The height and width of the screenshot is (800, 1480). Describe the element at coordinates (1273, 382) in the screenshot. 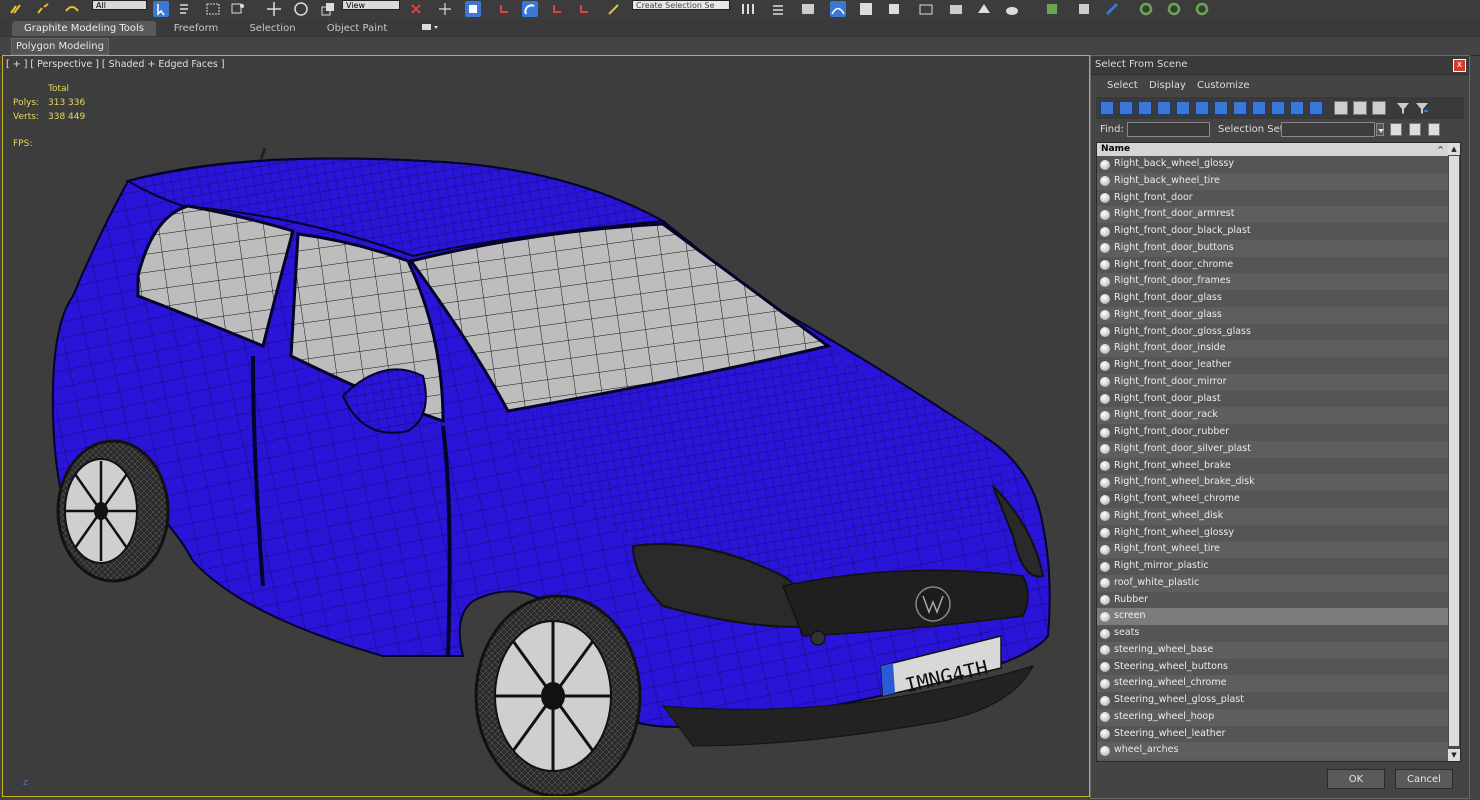

I see `list-item: Right_front_door_mirror` at that location.